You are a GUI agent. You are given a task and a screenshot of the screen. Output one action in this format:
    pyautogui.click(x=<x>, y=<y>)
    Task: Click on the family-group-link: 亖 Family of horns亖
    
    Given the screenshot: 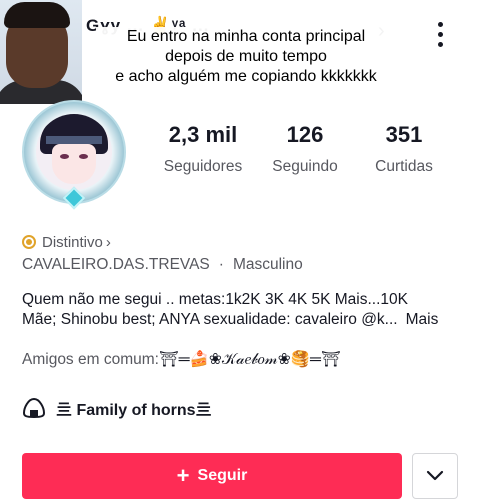 What is the action you would take?
    pyautogui.click(x=117, y=408)
    